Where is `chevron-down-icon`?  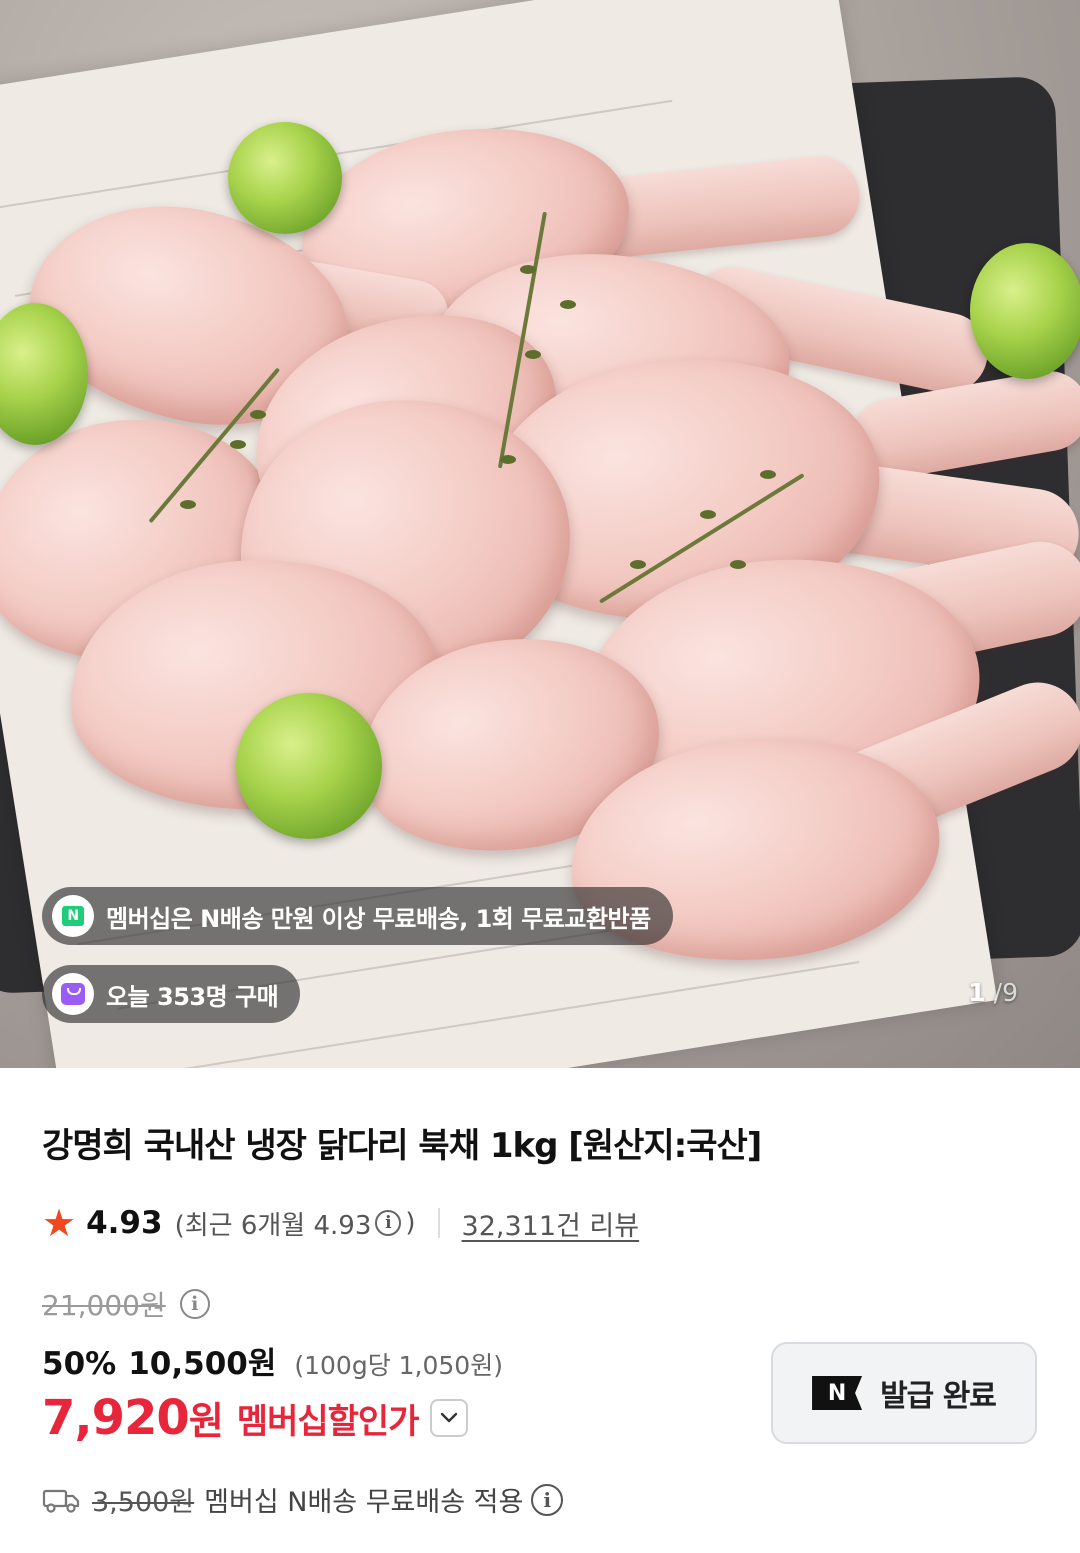 chevron-down-icon is located at coordinates (449, 1417).